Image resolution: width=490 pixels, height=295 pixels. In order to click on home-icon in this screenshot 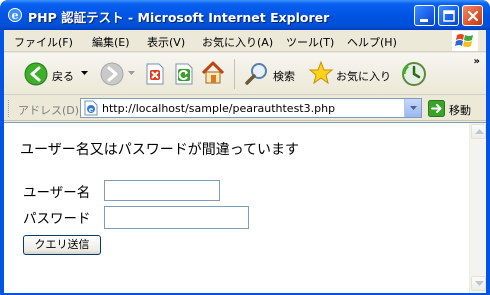, I will do `click(213, 73)`.